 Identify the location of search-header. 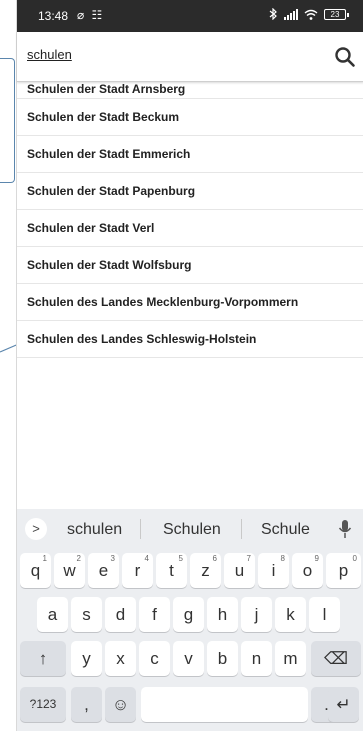
(190, 57).